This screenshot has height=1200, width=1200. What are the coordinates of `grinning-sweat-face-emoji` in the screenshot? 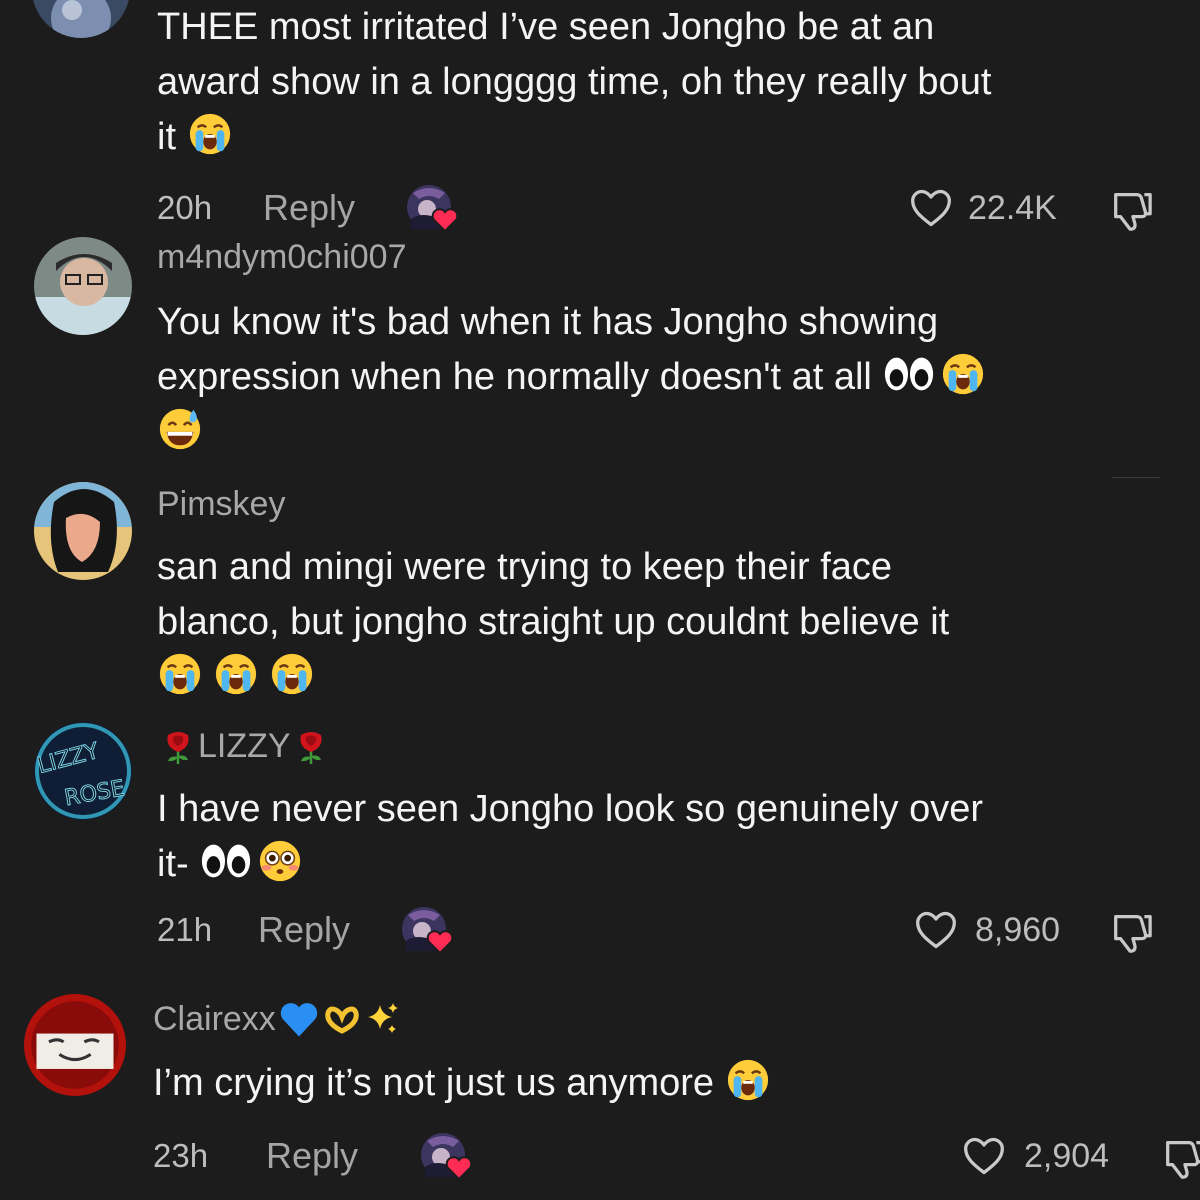 It's located at (180, 429).